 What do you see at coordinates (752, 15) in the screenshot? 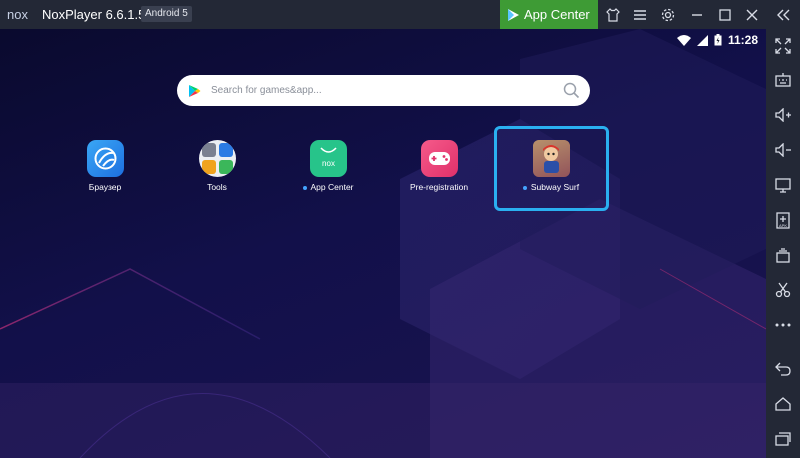
I see `close-icon` at bounding box center [752, 15].